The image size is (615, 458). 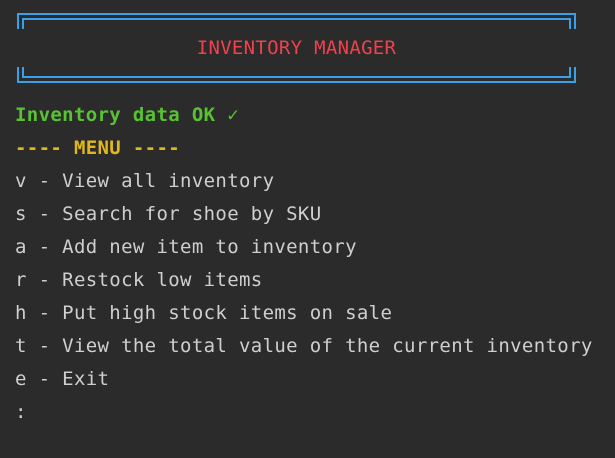 I want to click on menu-item-view-all: v - View all inventory, so click(x=145, y=181).